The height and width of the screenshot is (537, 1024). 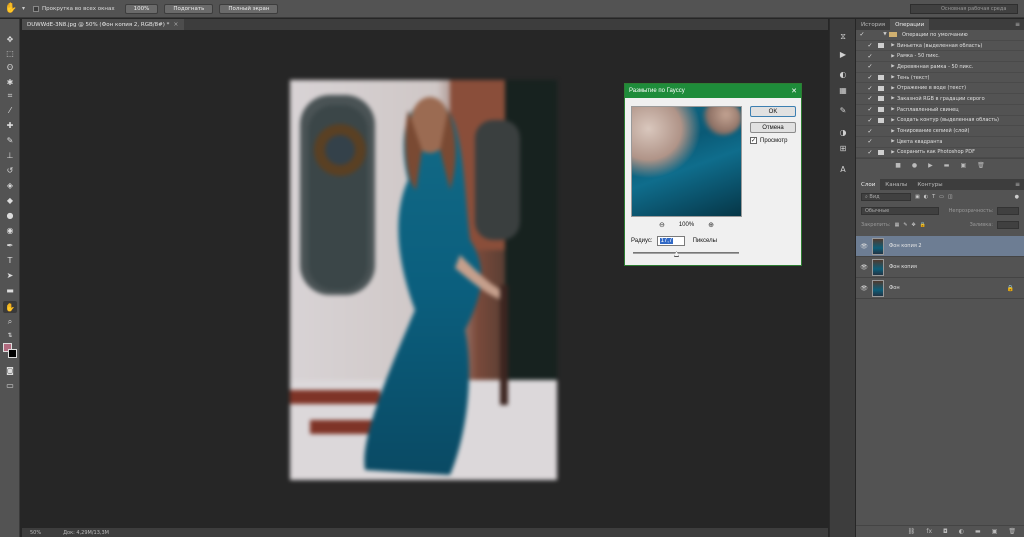 What do you see at coordinates (141, 8) in the screenshot?
I see `actual-pixels-button: 100%` at bounding box center [141, 8].